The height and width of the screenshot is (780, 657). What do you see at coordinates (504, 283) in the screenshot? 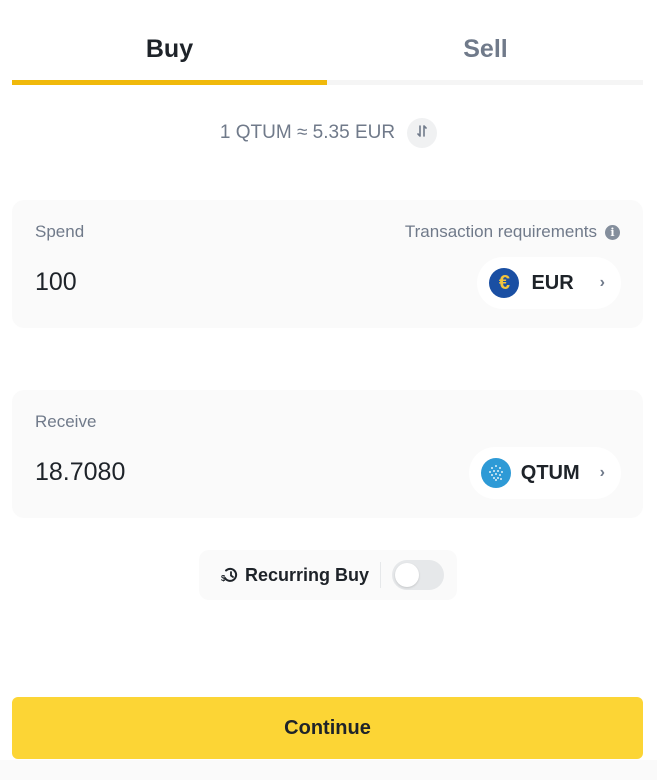
I see `euro-coin-icon: €` at bounding box center [504, 283].